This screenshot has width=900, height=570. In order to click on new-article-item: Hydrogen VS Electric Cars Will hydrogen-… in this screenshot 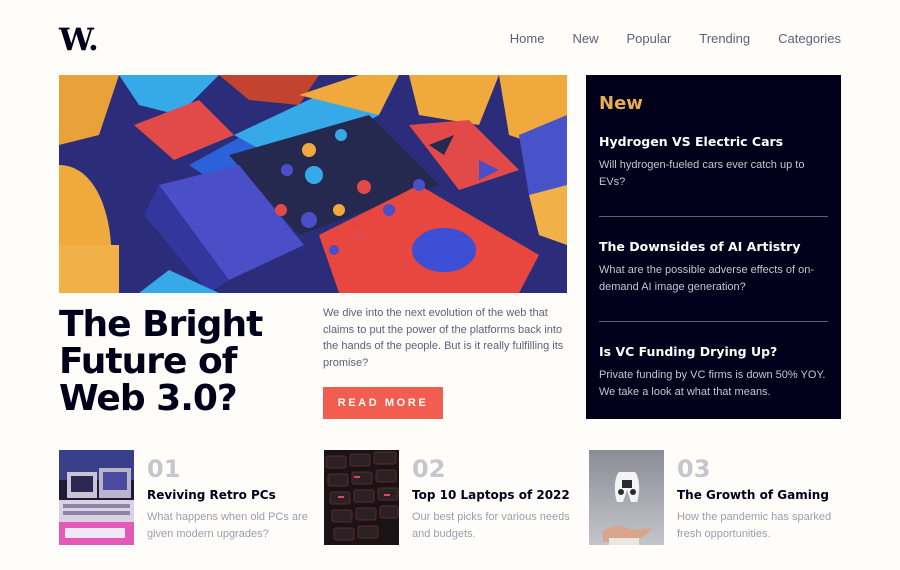, I will do `click(713, 175)`.